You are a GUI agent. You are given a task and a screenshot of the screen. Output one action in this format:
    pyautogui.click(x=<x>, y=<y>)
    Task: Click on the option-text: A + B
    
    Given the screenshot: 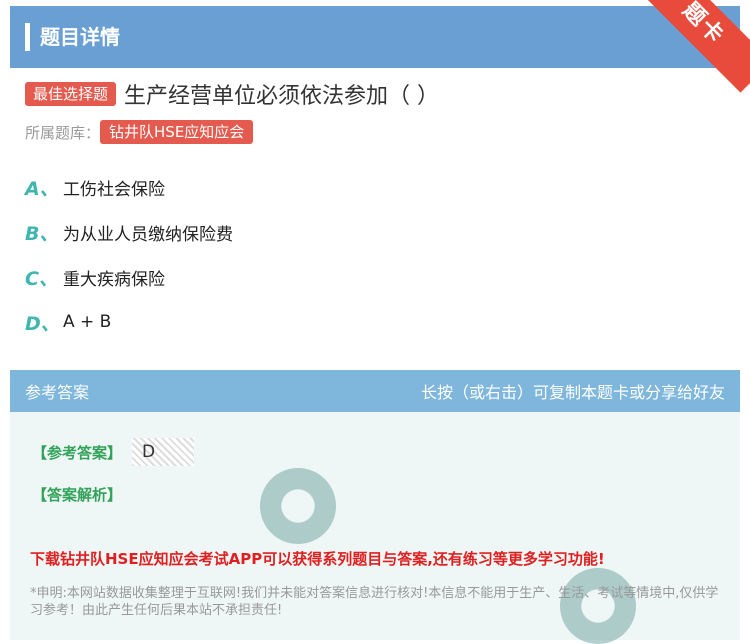 What is the action you would take?
    pyautogui.click(x=87, y=322)
    